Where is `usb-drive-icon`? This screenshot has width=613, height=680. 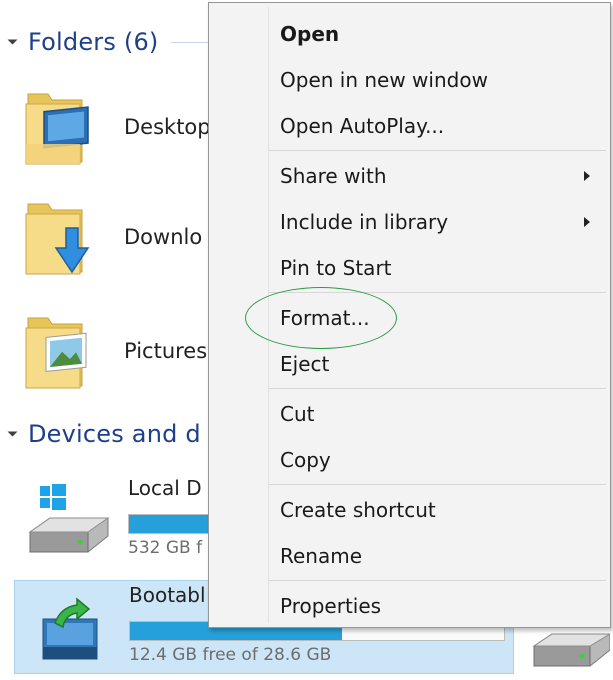
usb-drive-icon is located at coordinates (70, 629).